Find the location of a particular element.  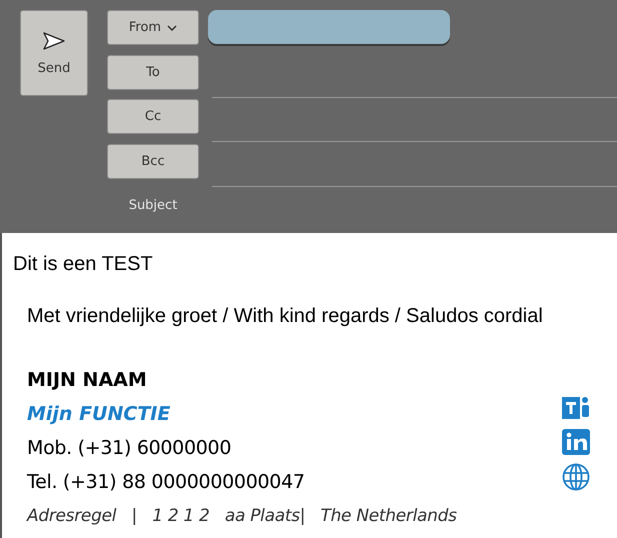

send-icon is located at coordinates (54, 40).